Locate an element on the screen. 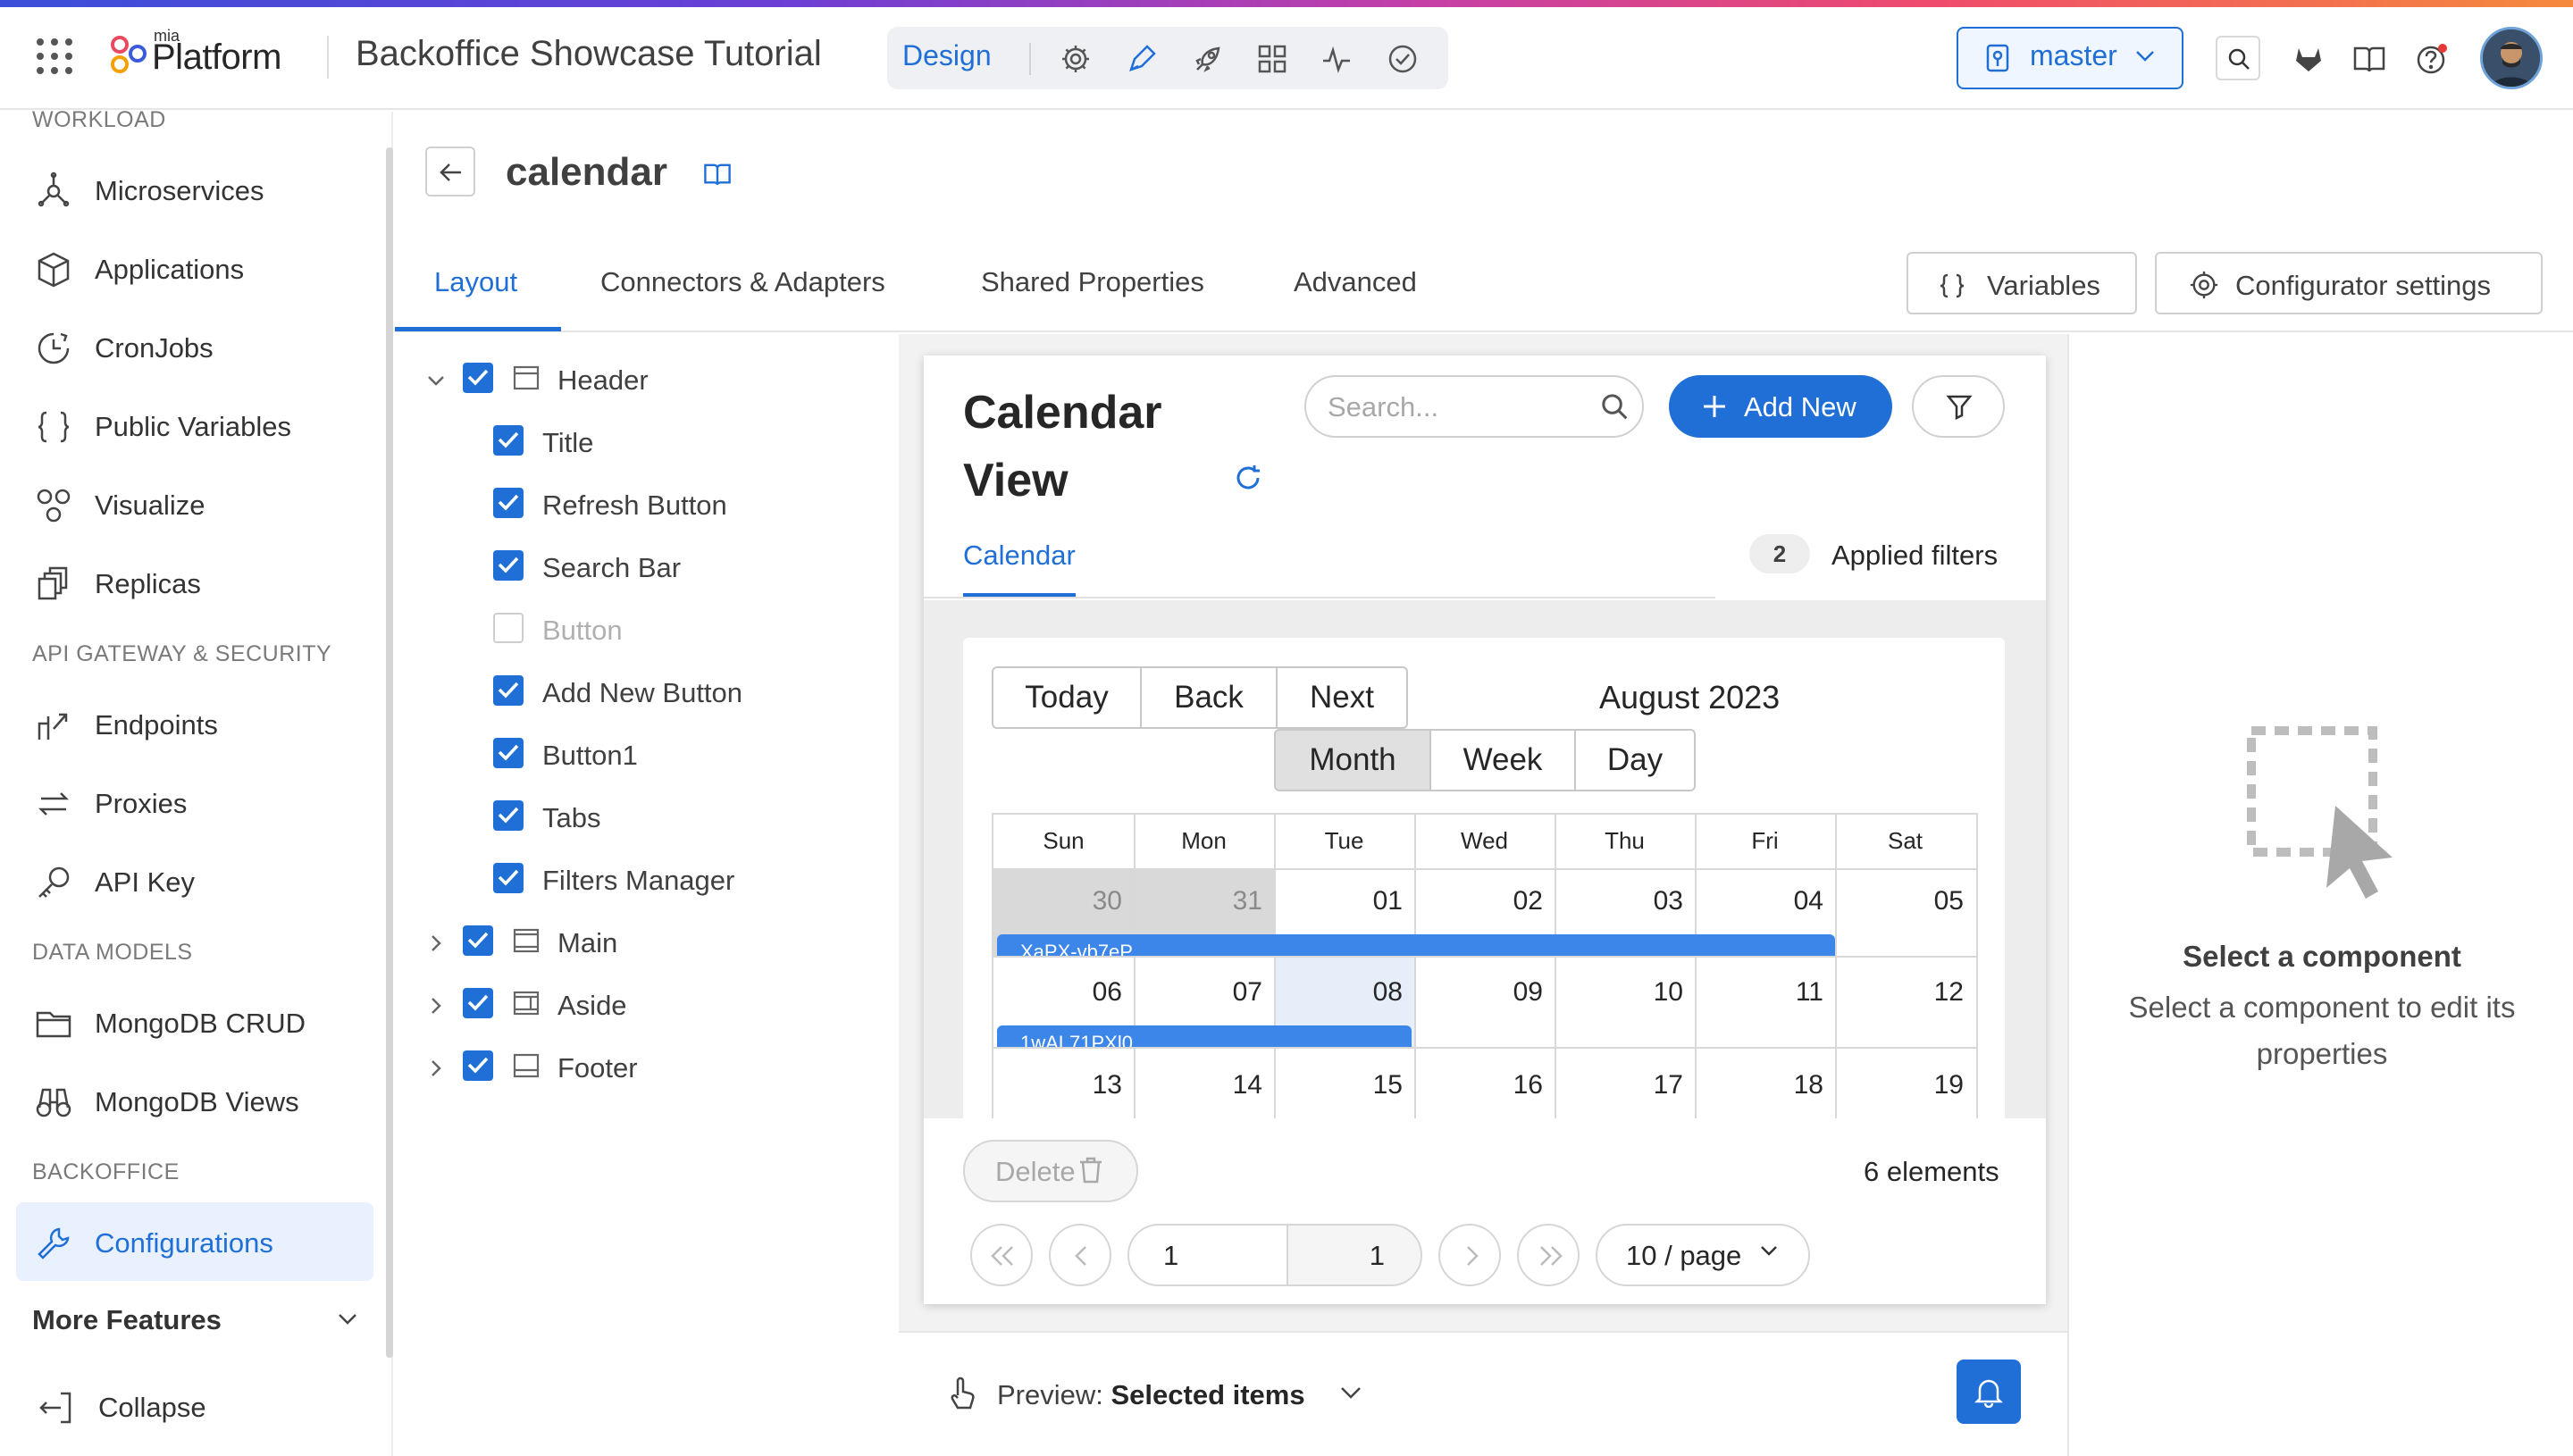 The width and height of the screenshot is (2573, 1456). calendar-day: 18 is located at coordinates (1765, 1085).